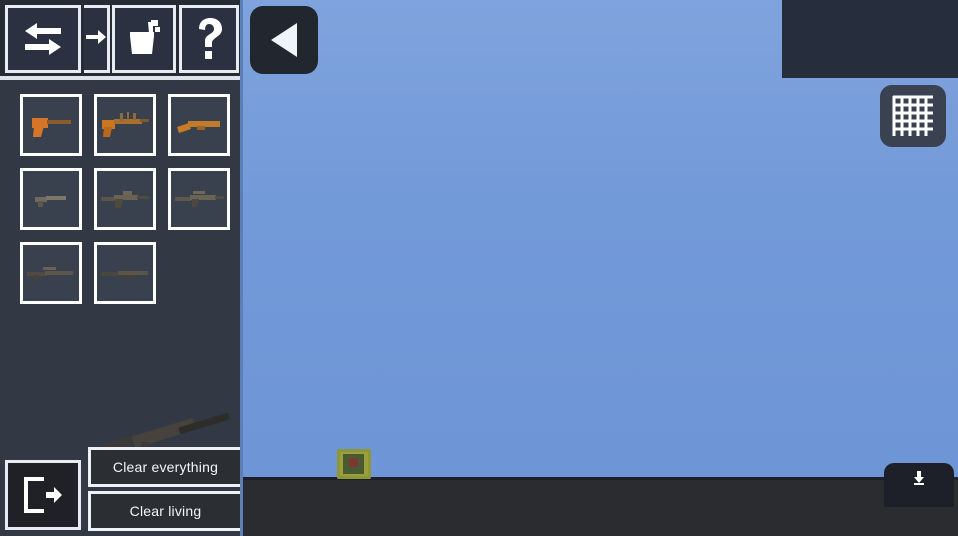 Image resolution: width=958 pixels, height=536 pixels. What do you see at coordinates (870, 39) in the screenshot?
I see `playback-panel` at bounding box center [870, 39].